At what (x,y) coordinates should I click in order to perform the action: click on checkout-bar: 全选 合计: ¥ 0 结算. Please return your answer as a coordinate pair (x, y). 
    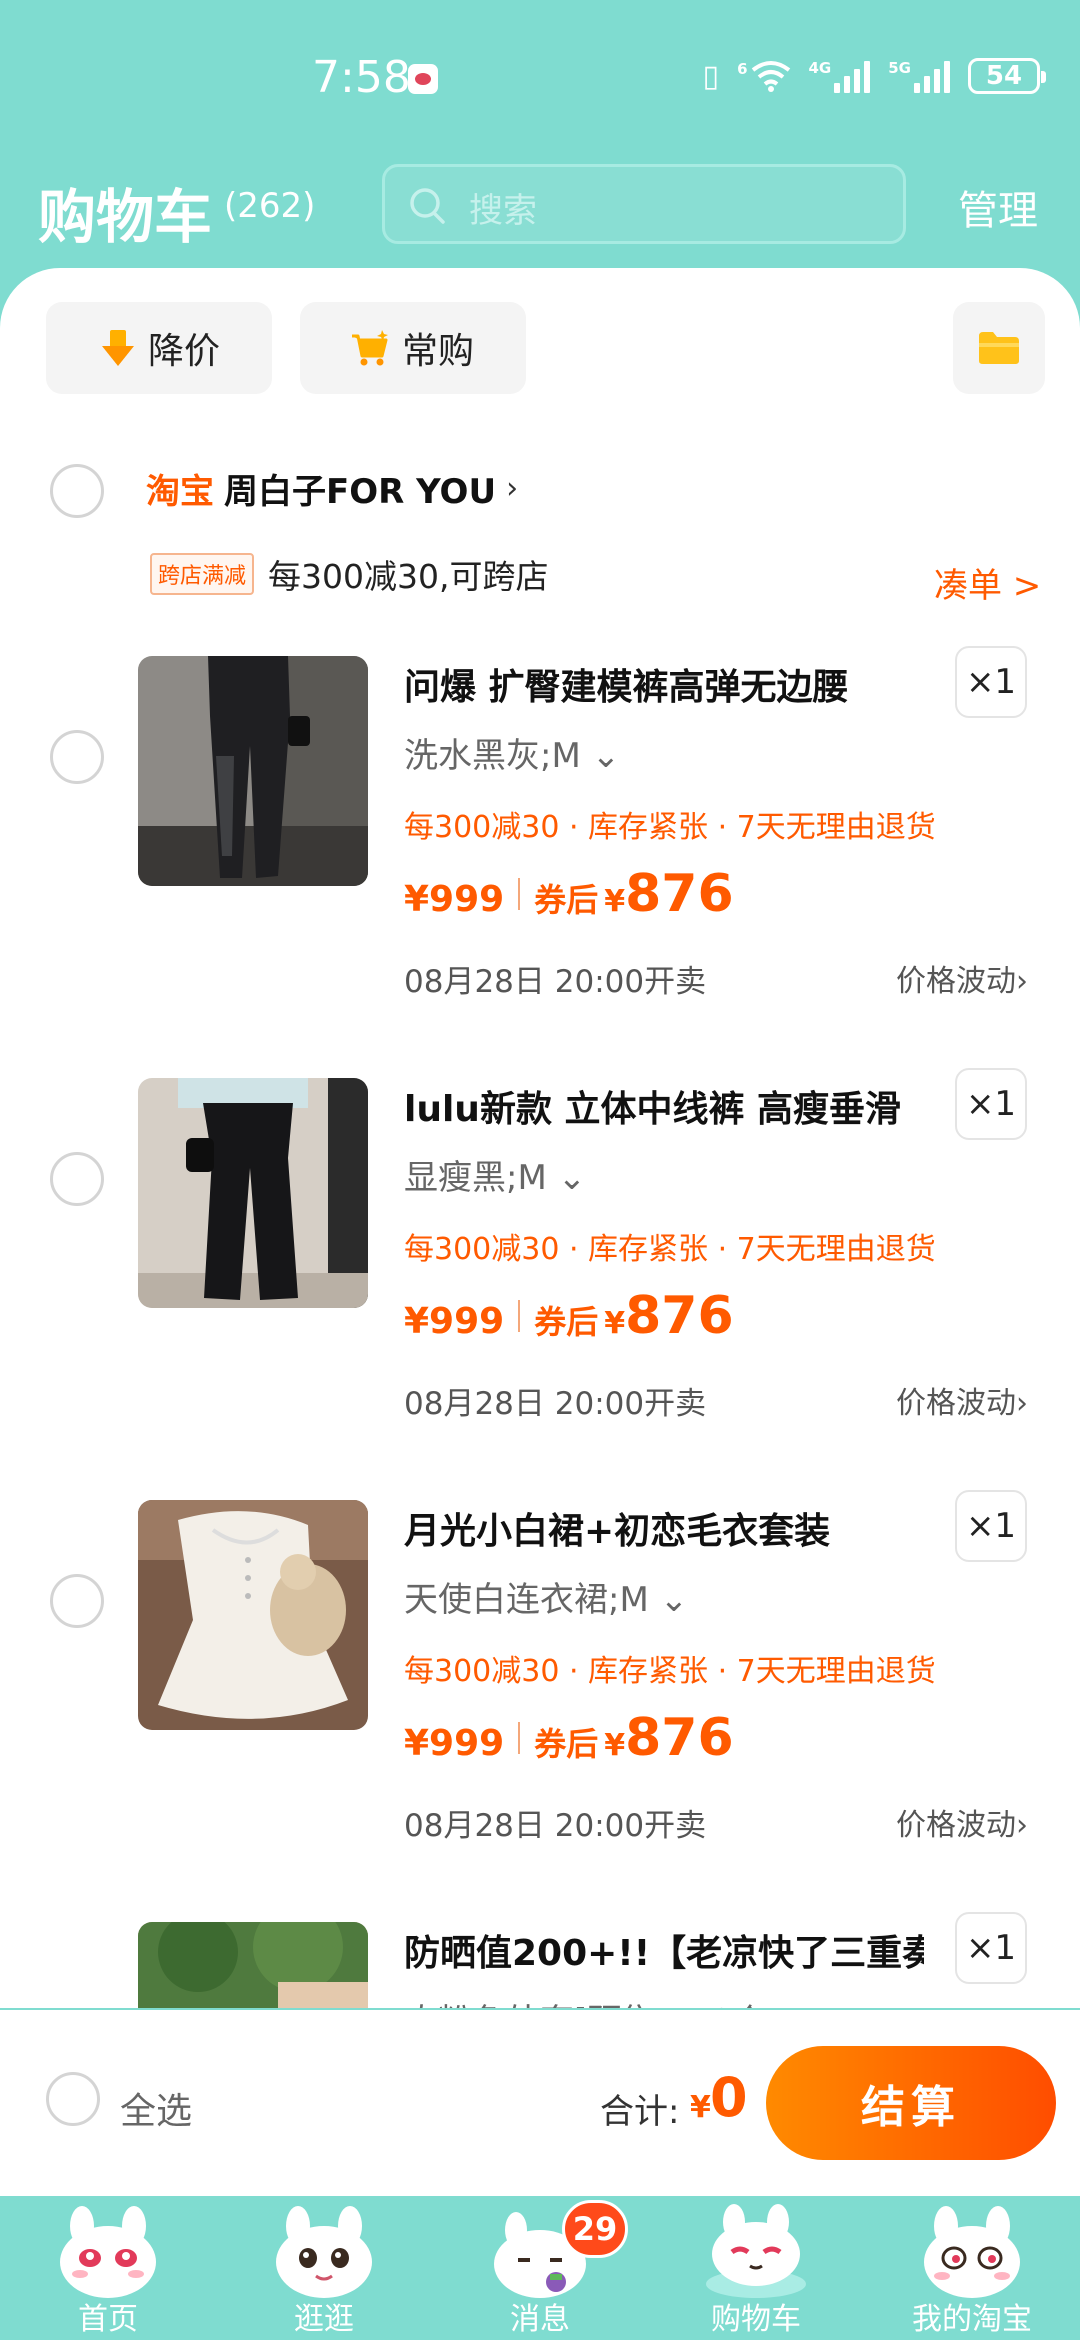
    Looking at the image, I should click on (540, 2103).